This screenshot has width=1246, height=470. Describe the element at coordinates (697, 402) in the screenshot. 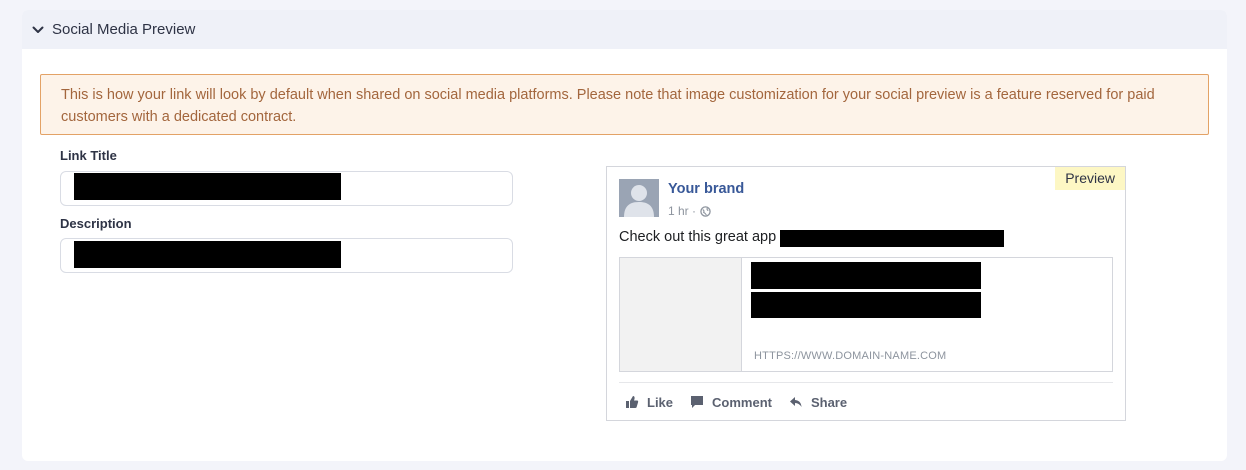

I see `comment-icon` at that location.